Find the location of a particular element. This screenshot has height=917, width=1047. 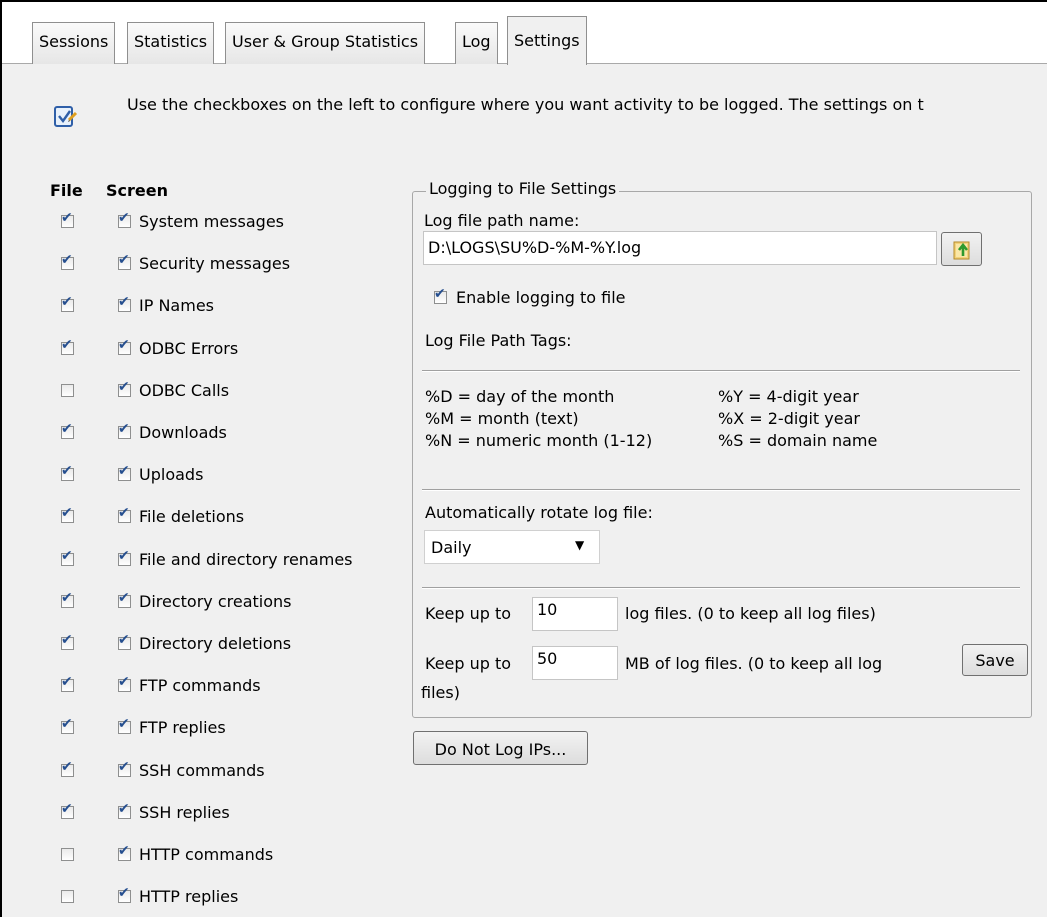

file-checkbox-directory-deletions: ✔ is located at coordinates (67, 641).